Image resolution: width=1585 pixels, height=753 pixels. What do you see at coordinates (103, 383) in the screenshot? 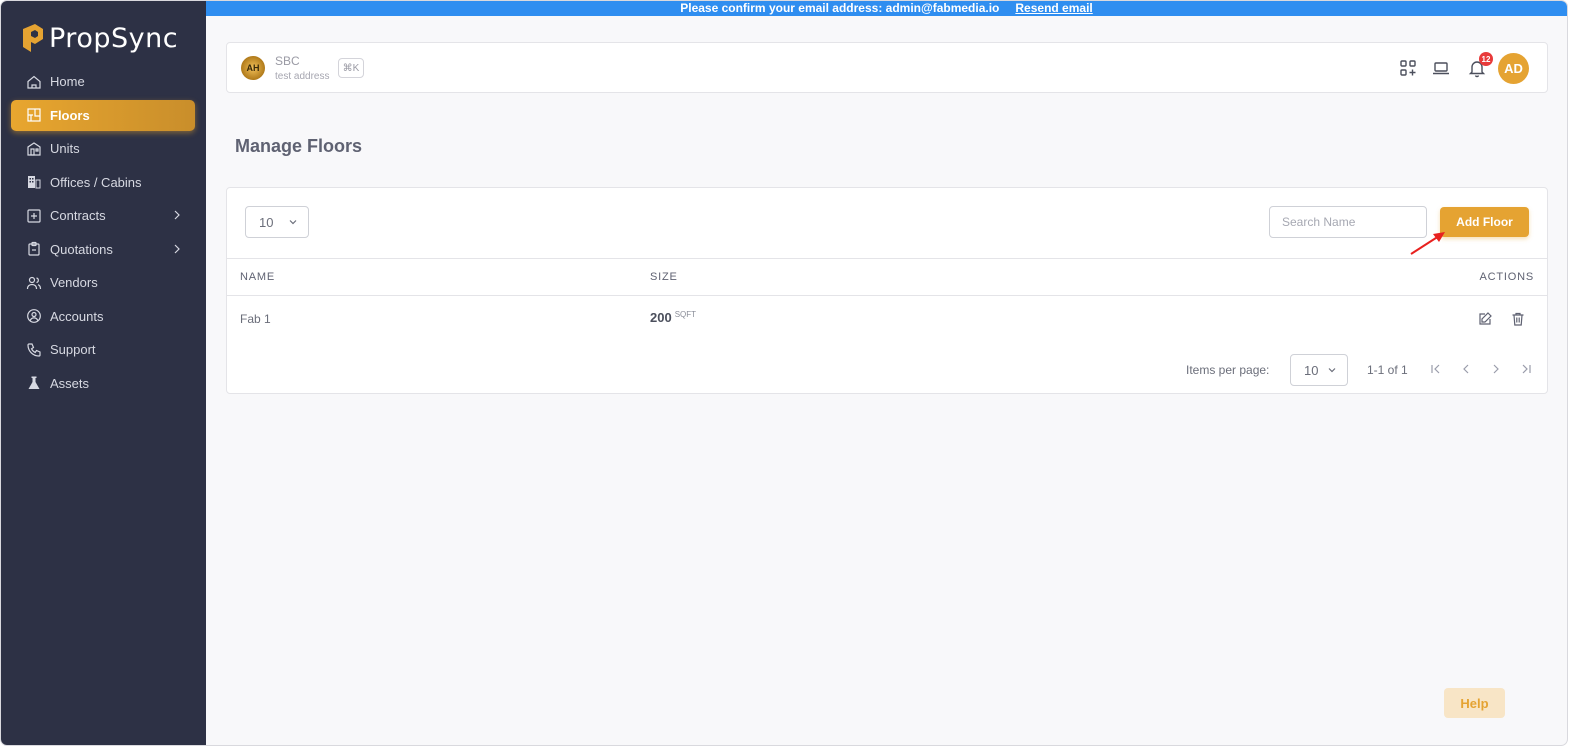
I see `sidebar-item-assets: Assets` at bounding box center [103, 383].